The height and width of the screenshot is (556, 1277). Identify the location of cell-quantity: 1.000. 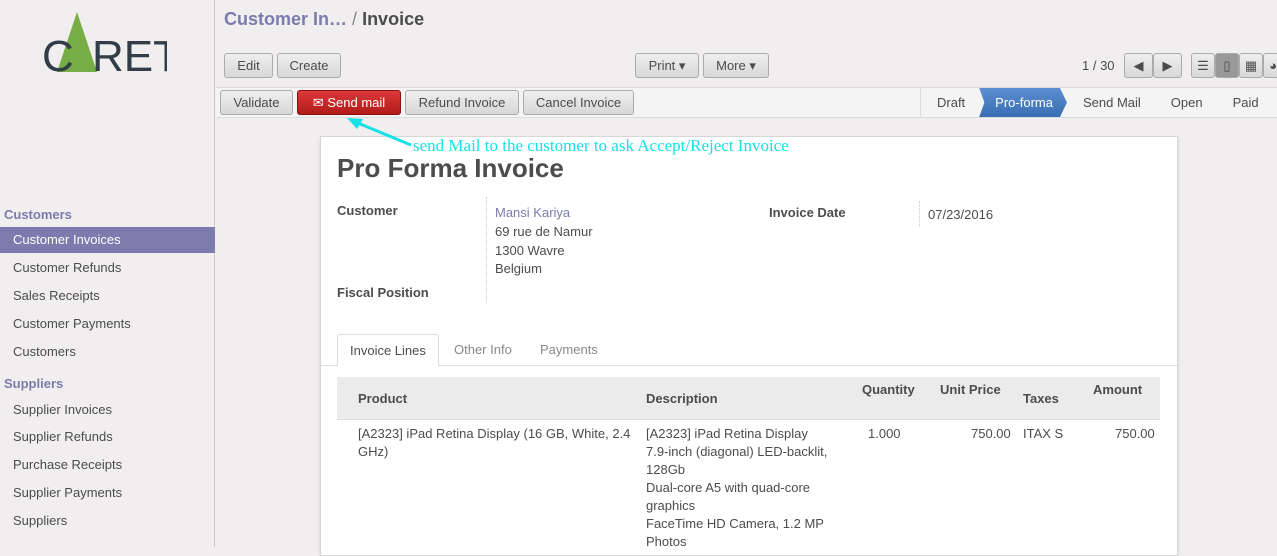
(884, 433).